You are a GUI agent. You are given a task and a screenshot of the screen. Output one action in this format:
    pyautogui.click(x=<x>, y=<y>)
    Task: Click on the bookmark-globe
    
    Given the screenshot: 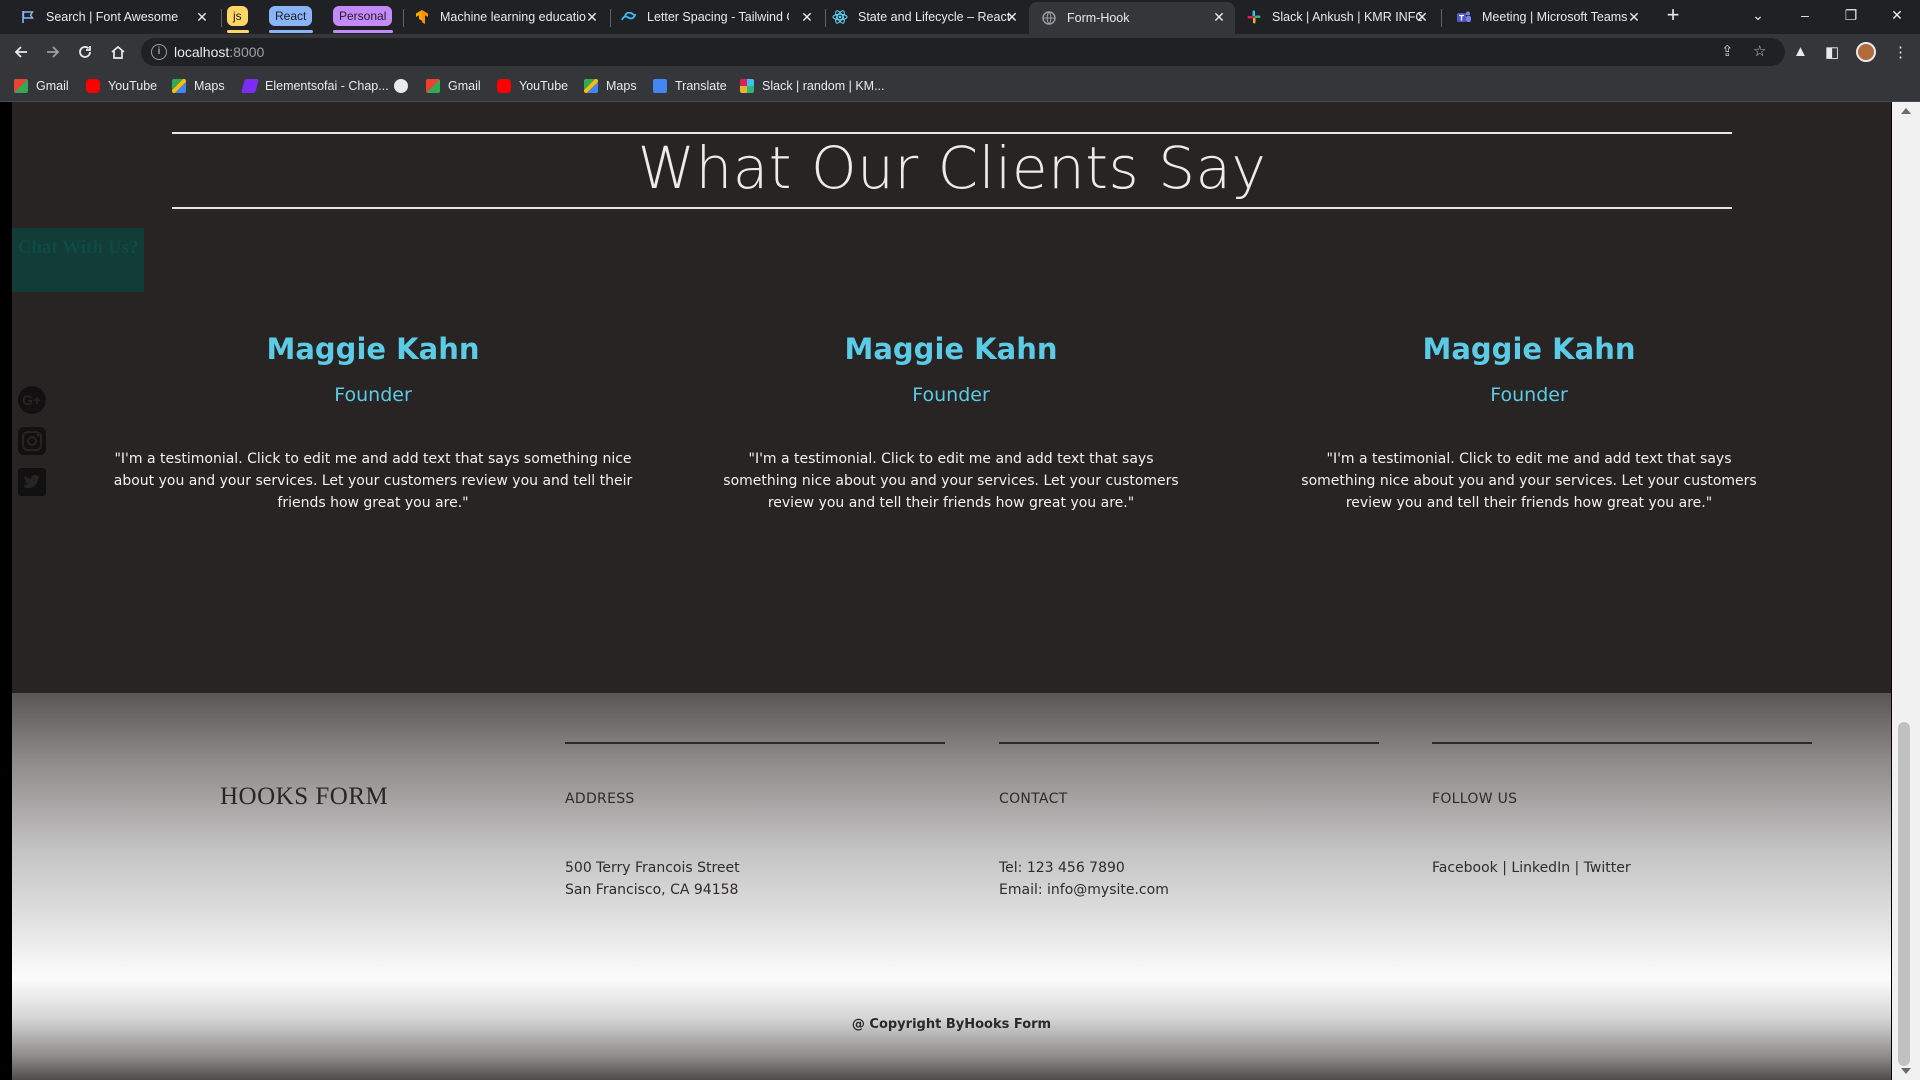 What is the action you would take?
    pyautogui.click(x=405, y=86)
    